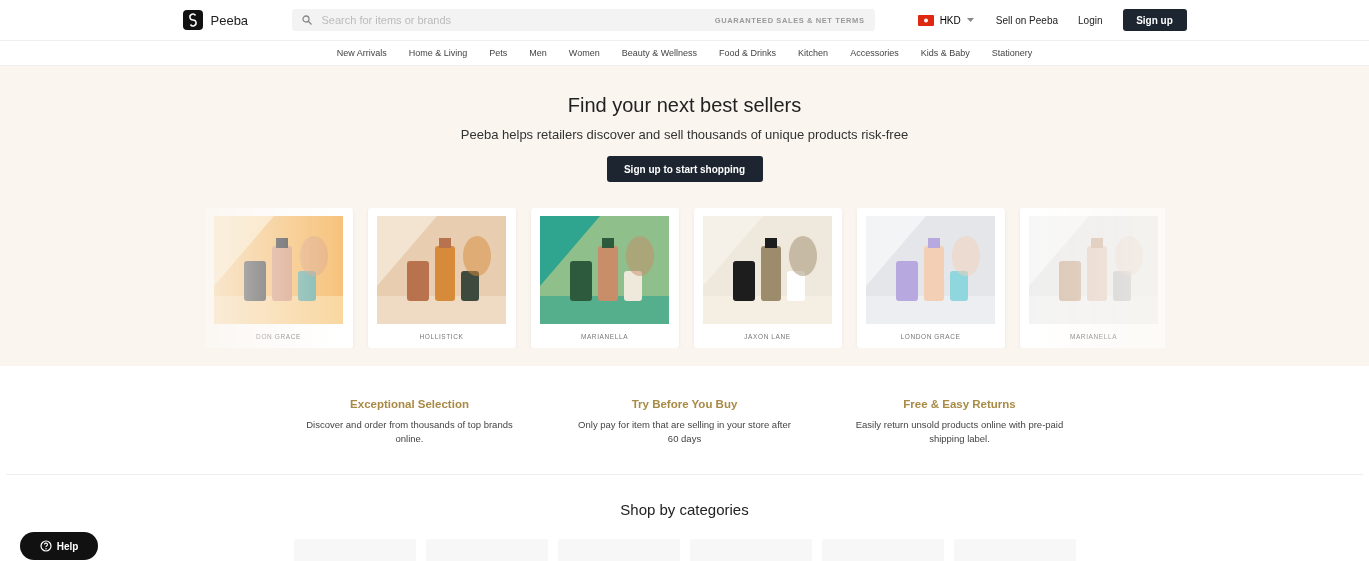 The height and width of the screenshot is (561, 1369). Describe the element at coordinates (538, 53) in the screenshot. I see `category-link: Men` at that location.